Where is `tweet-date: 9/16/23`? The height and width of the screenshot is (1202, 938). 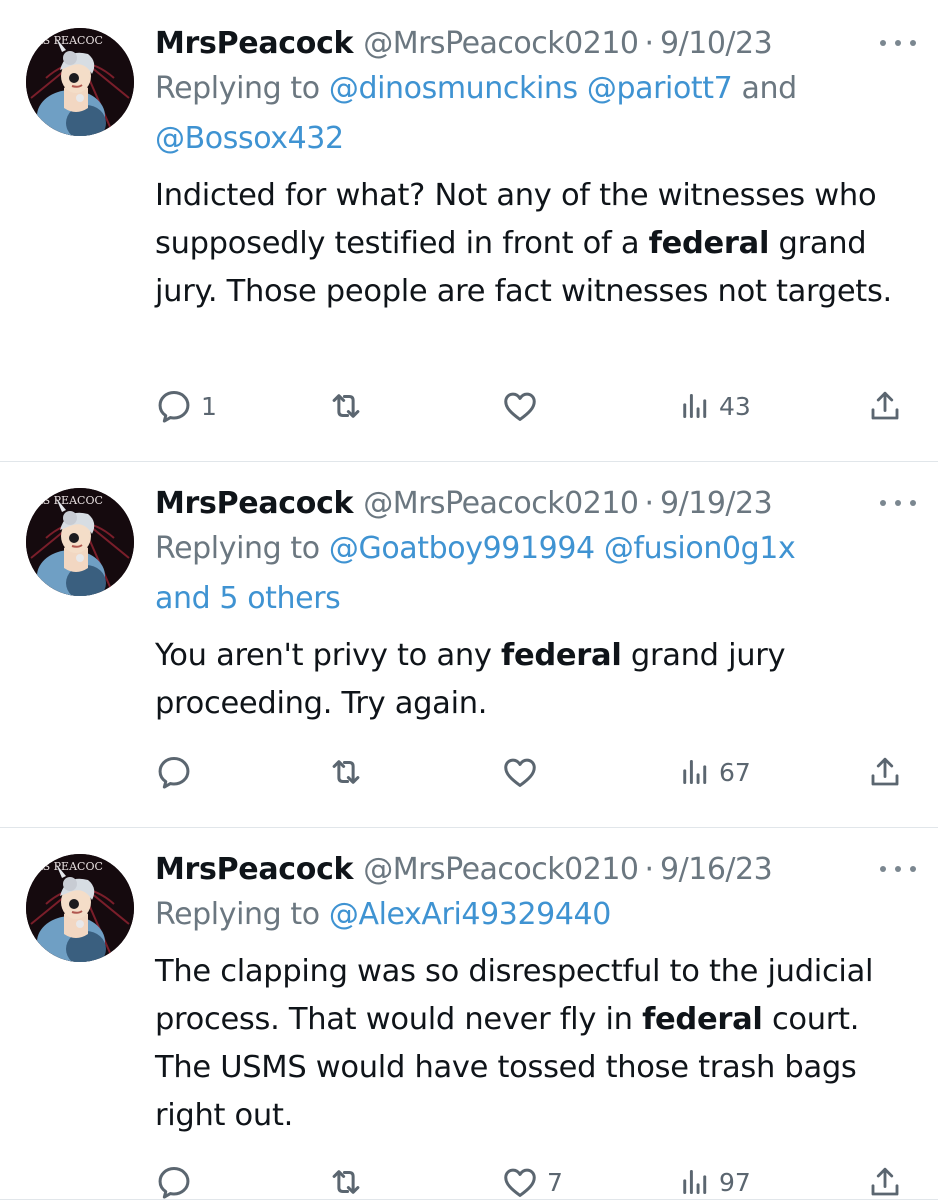 tweet-date: 9/16/23 is located at coordinates (716, 870).